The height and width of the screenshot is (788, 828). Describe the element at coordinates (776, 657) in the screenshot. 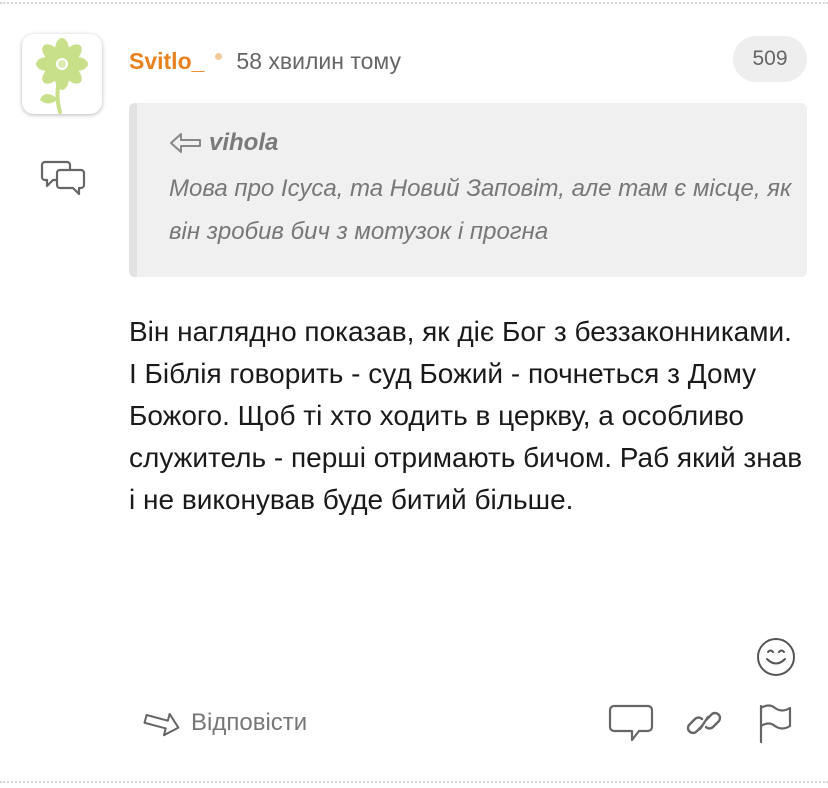

I see `smiley-icon` at that location.